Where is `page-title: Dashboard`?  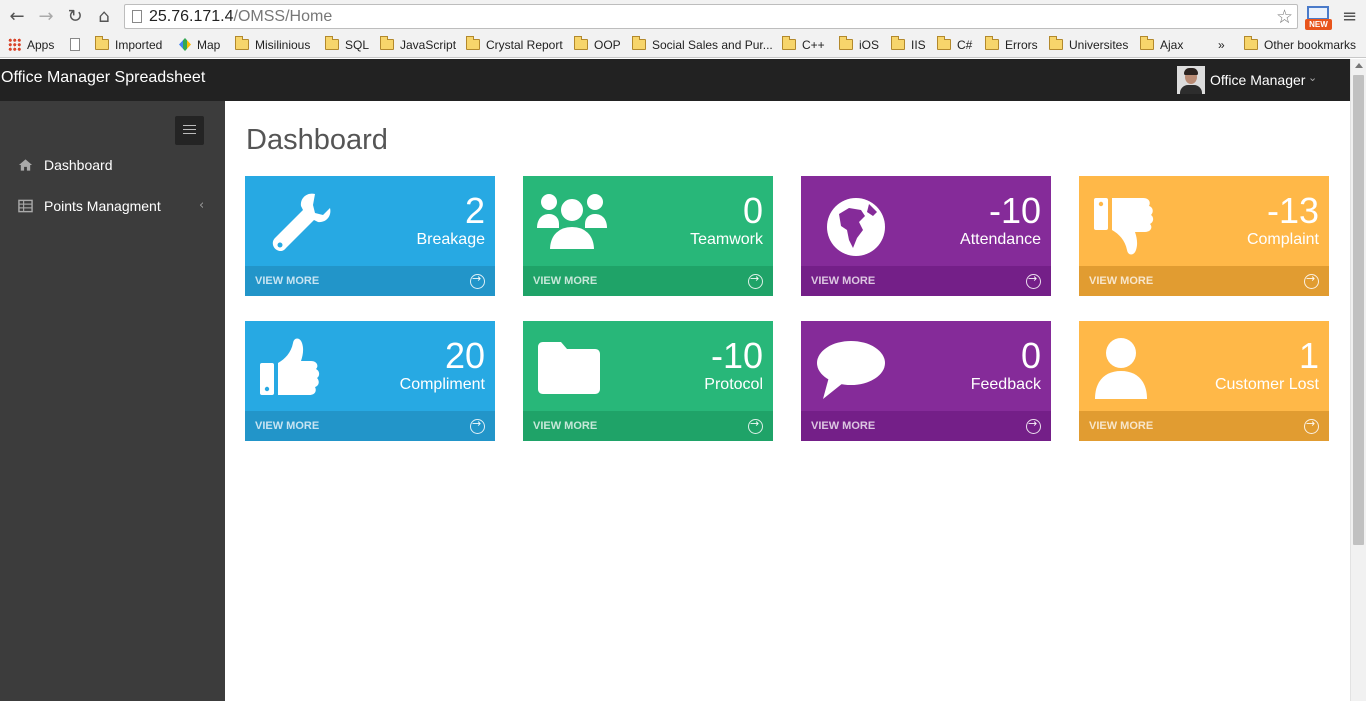 page-title: Dashboard is located at coordinates (317, 140).